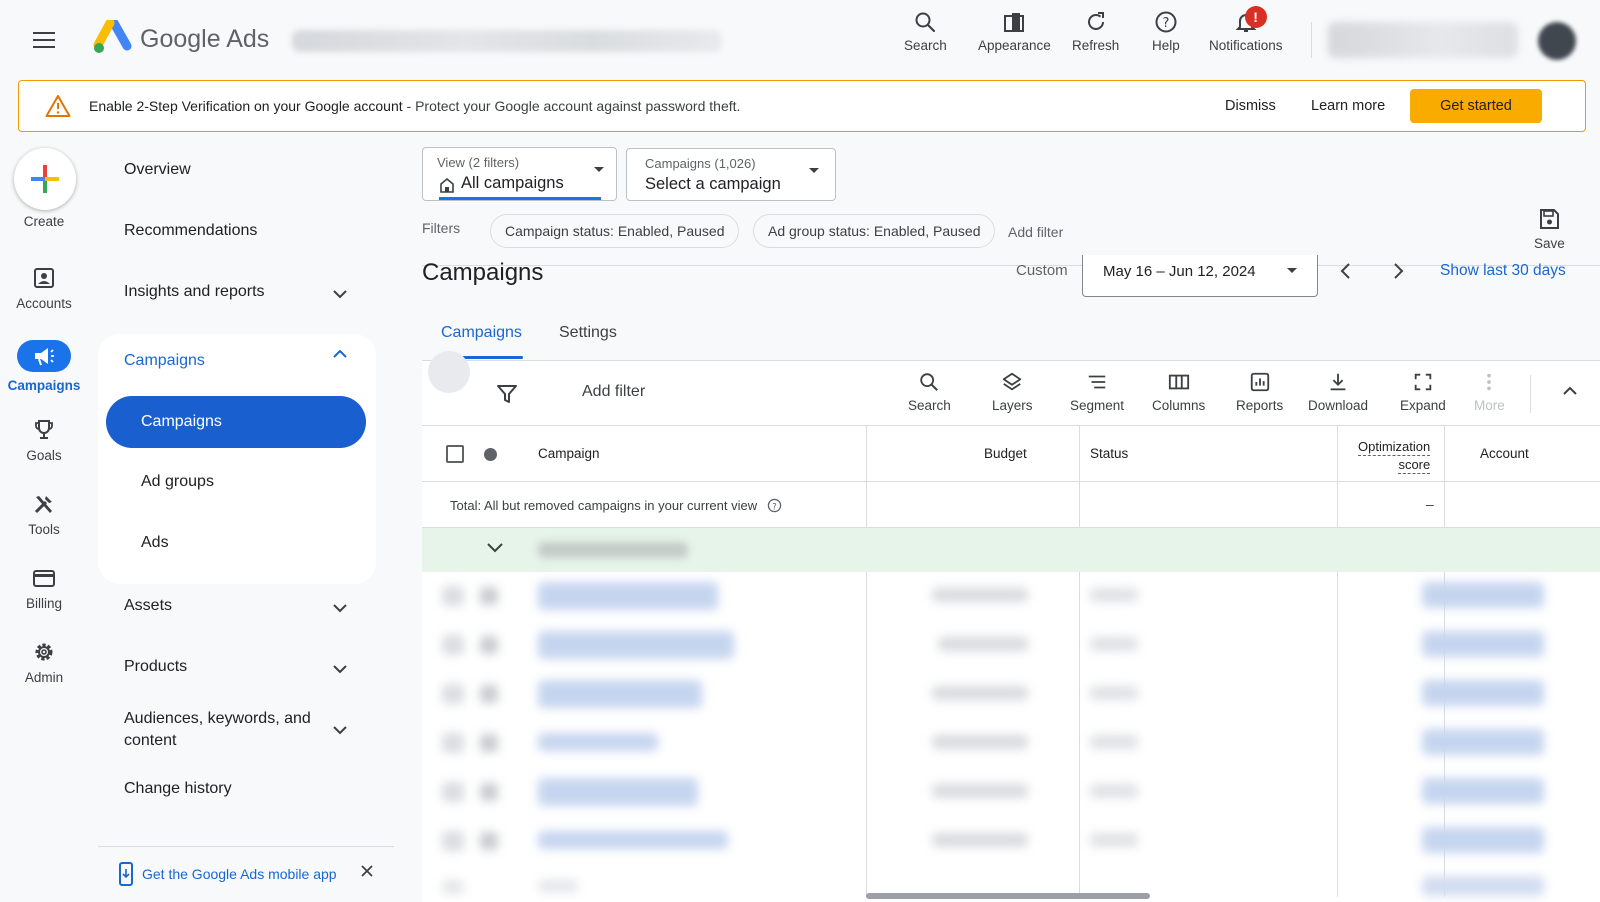 The image size is (1600, 902). Describe the element at coordinates (1246, 29) in the screenshot. I see `notifications-button: Notifications !` at that location.